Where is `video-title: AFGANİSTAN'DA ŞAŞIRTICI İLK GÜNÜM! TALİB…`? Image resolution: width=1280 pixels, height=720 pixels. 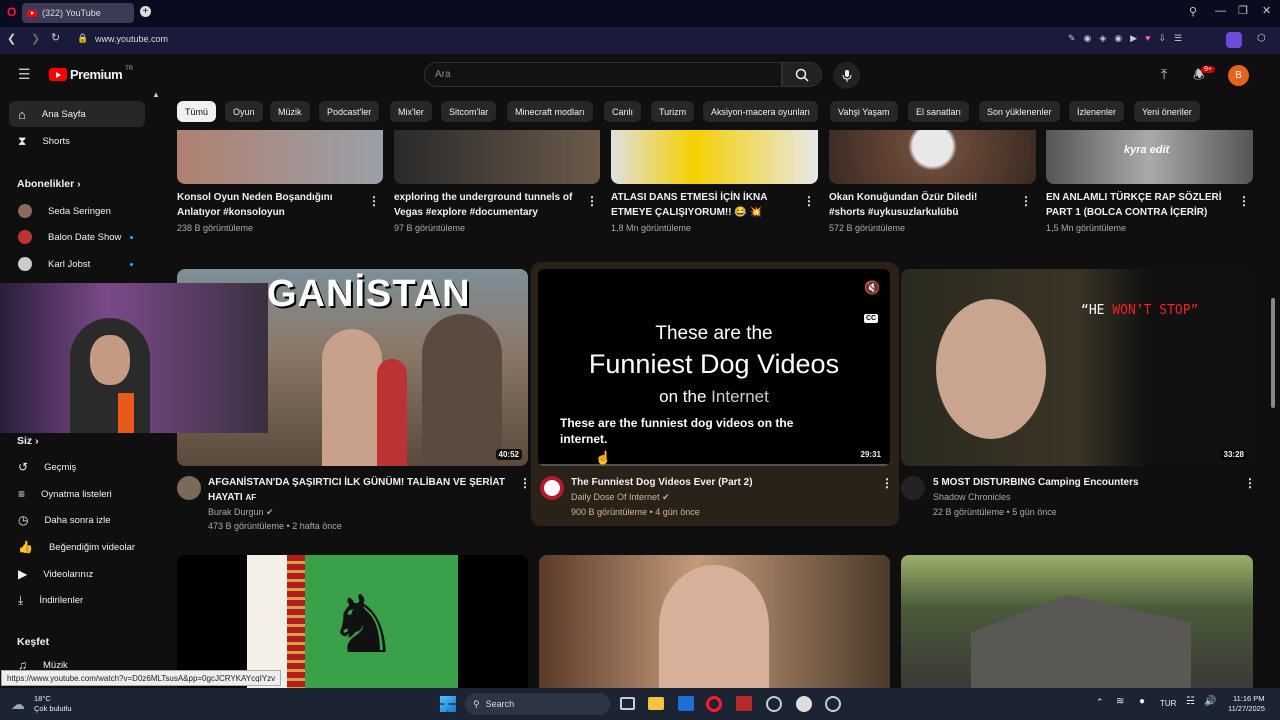
video-title: AFGANİSTAN'DA ŞAŞIRTICI İLK GÜNÜM! TALİB… is located at coordinates (356, 490).